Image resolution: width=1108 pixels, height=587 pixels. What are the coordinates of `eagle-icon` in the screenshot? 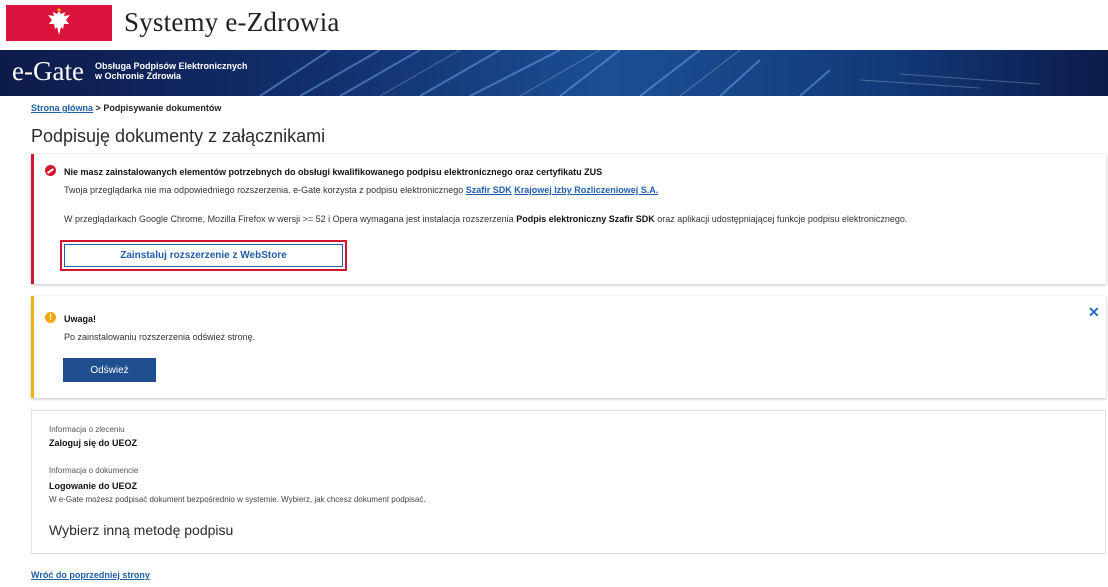 It's located at (59, 21).